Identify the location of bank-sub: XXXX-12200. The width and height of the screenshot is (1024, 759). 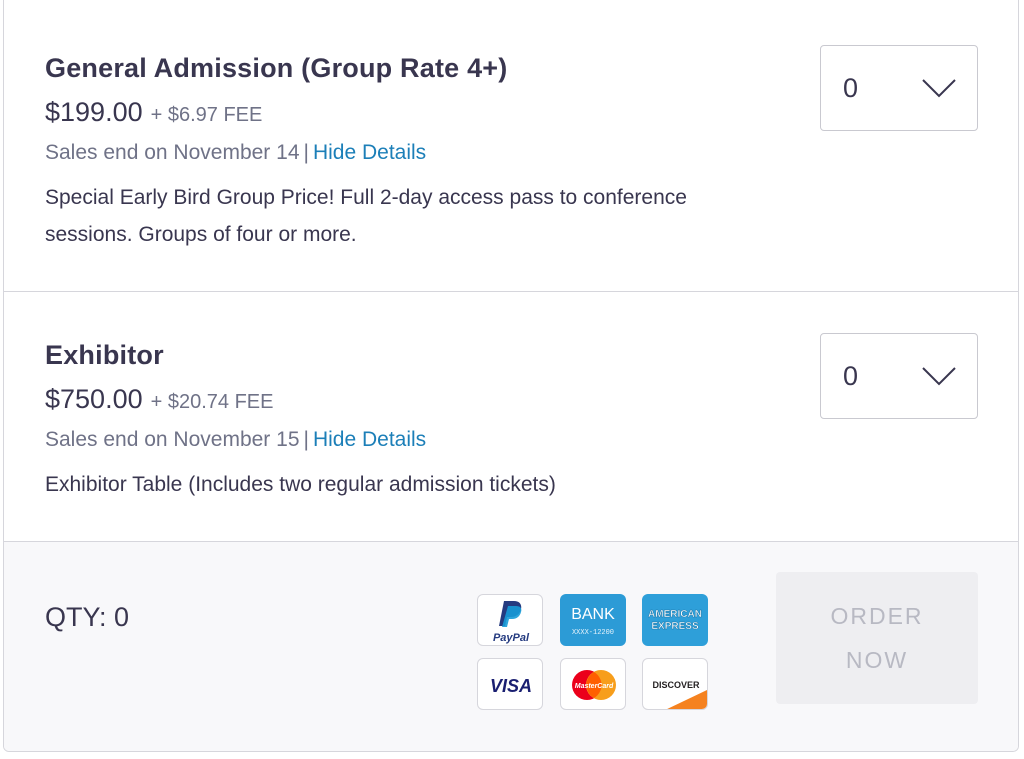
(593, 633).